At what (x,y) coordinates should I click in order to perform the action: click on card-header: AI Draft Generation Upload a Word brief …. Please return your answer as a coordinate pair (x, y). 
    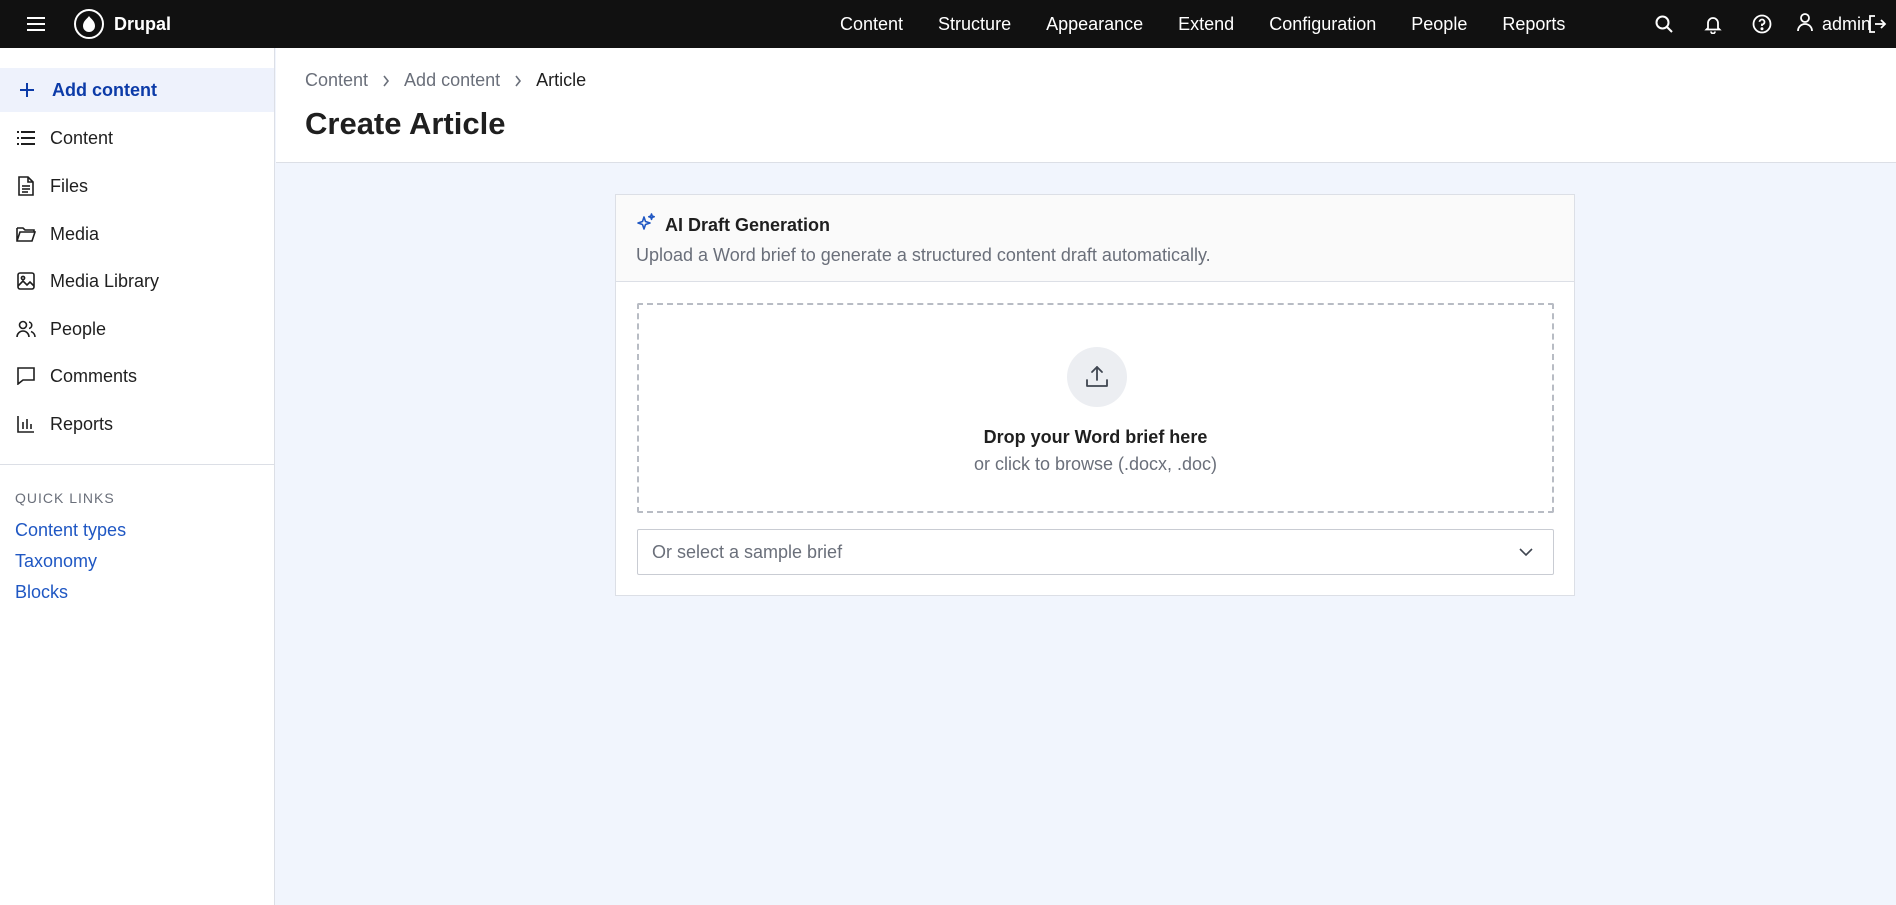
    Looking at the image, I should click on (1095, 238).